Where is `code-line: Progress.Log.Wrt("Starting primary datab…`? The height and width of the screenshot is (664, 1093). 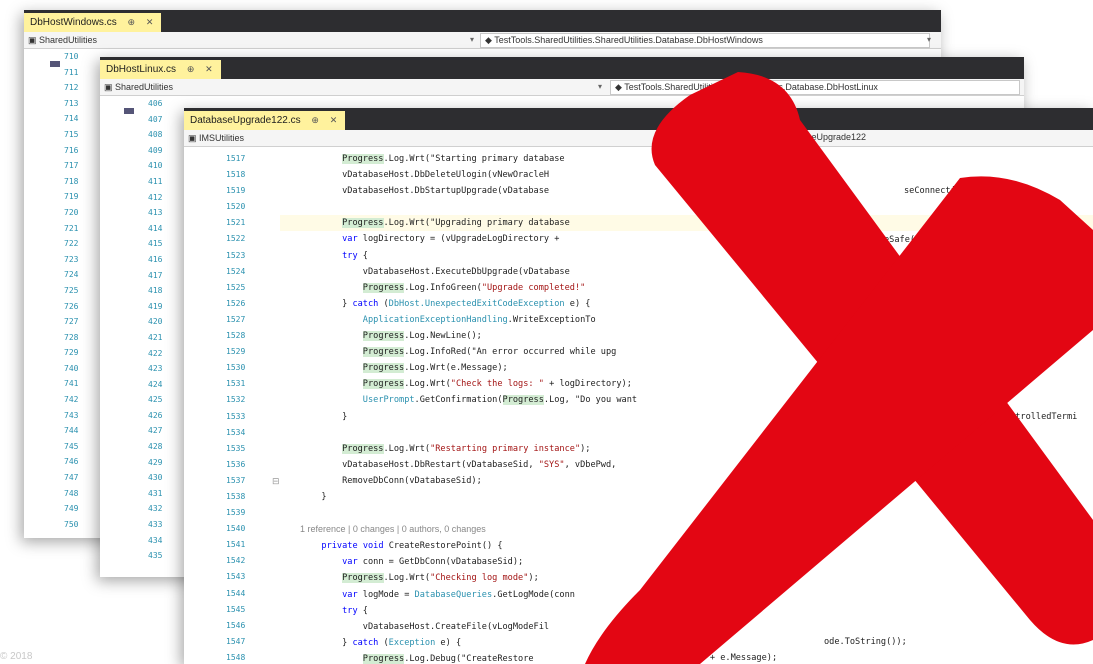
code-line: Progress.Log.Wrt("Starting primary datab… is located at coordinates (686, 159).